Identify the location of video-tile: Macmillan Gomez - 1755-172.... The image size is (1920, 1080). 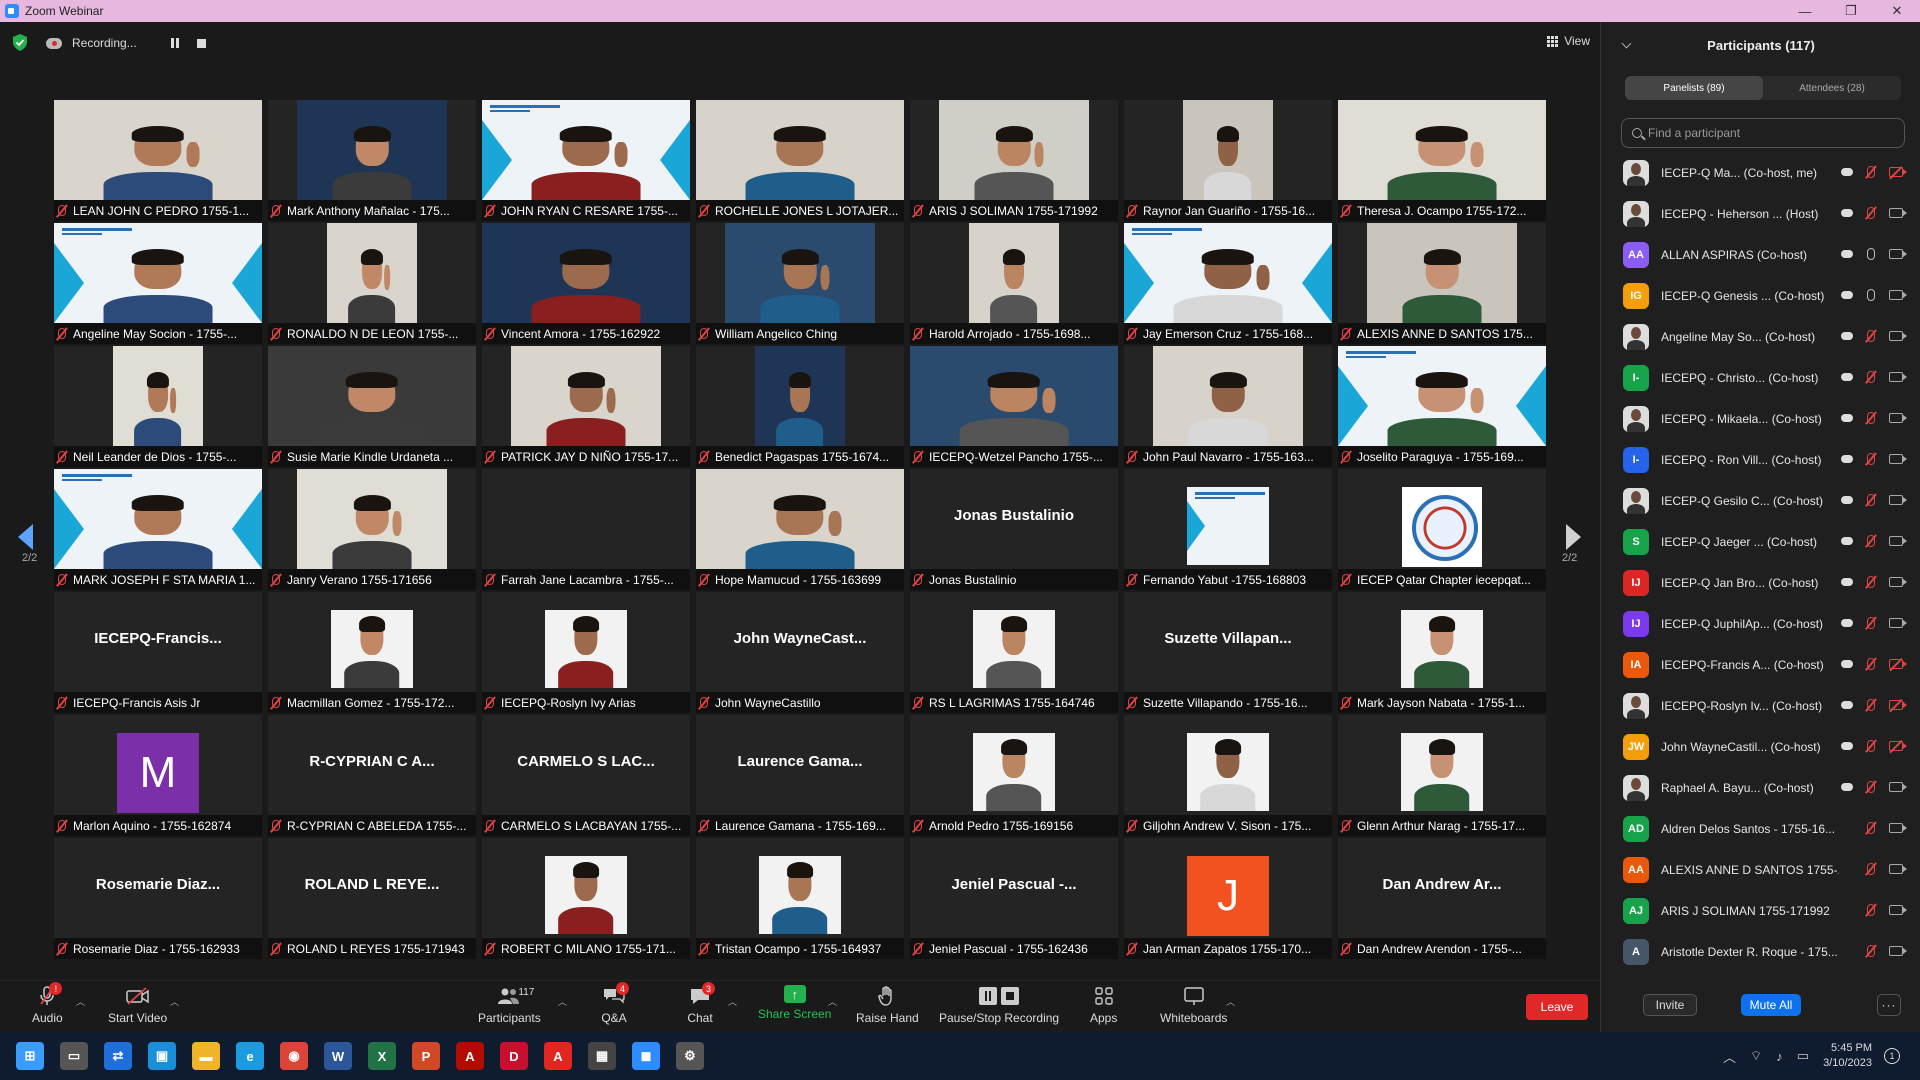
(372, 652).